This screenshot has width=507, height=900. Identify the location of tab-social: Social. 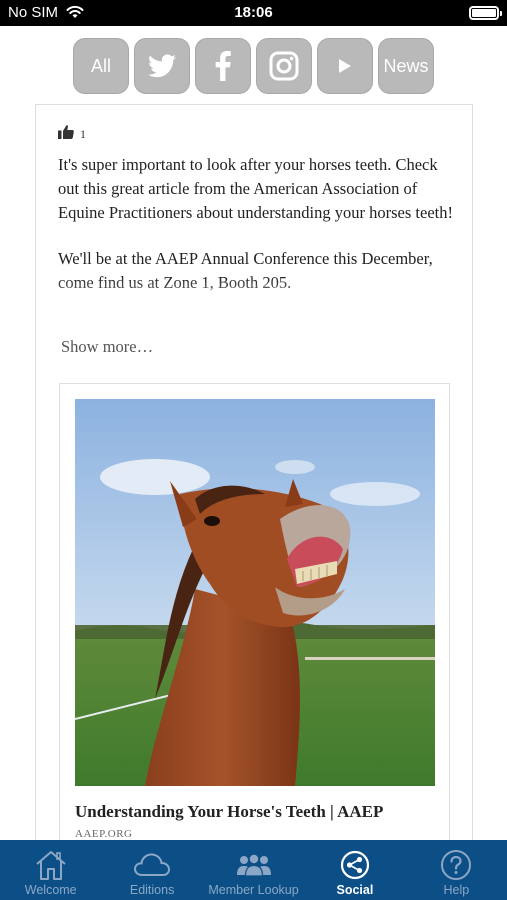
(354, 870).